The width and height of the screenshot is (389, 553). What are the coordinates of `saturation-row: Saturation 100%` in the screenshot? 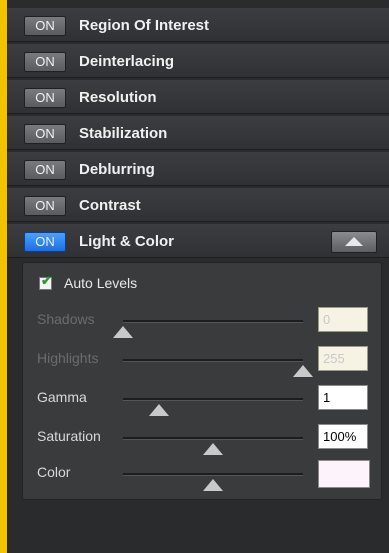 It's located at (202, 438).